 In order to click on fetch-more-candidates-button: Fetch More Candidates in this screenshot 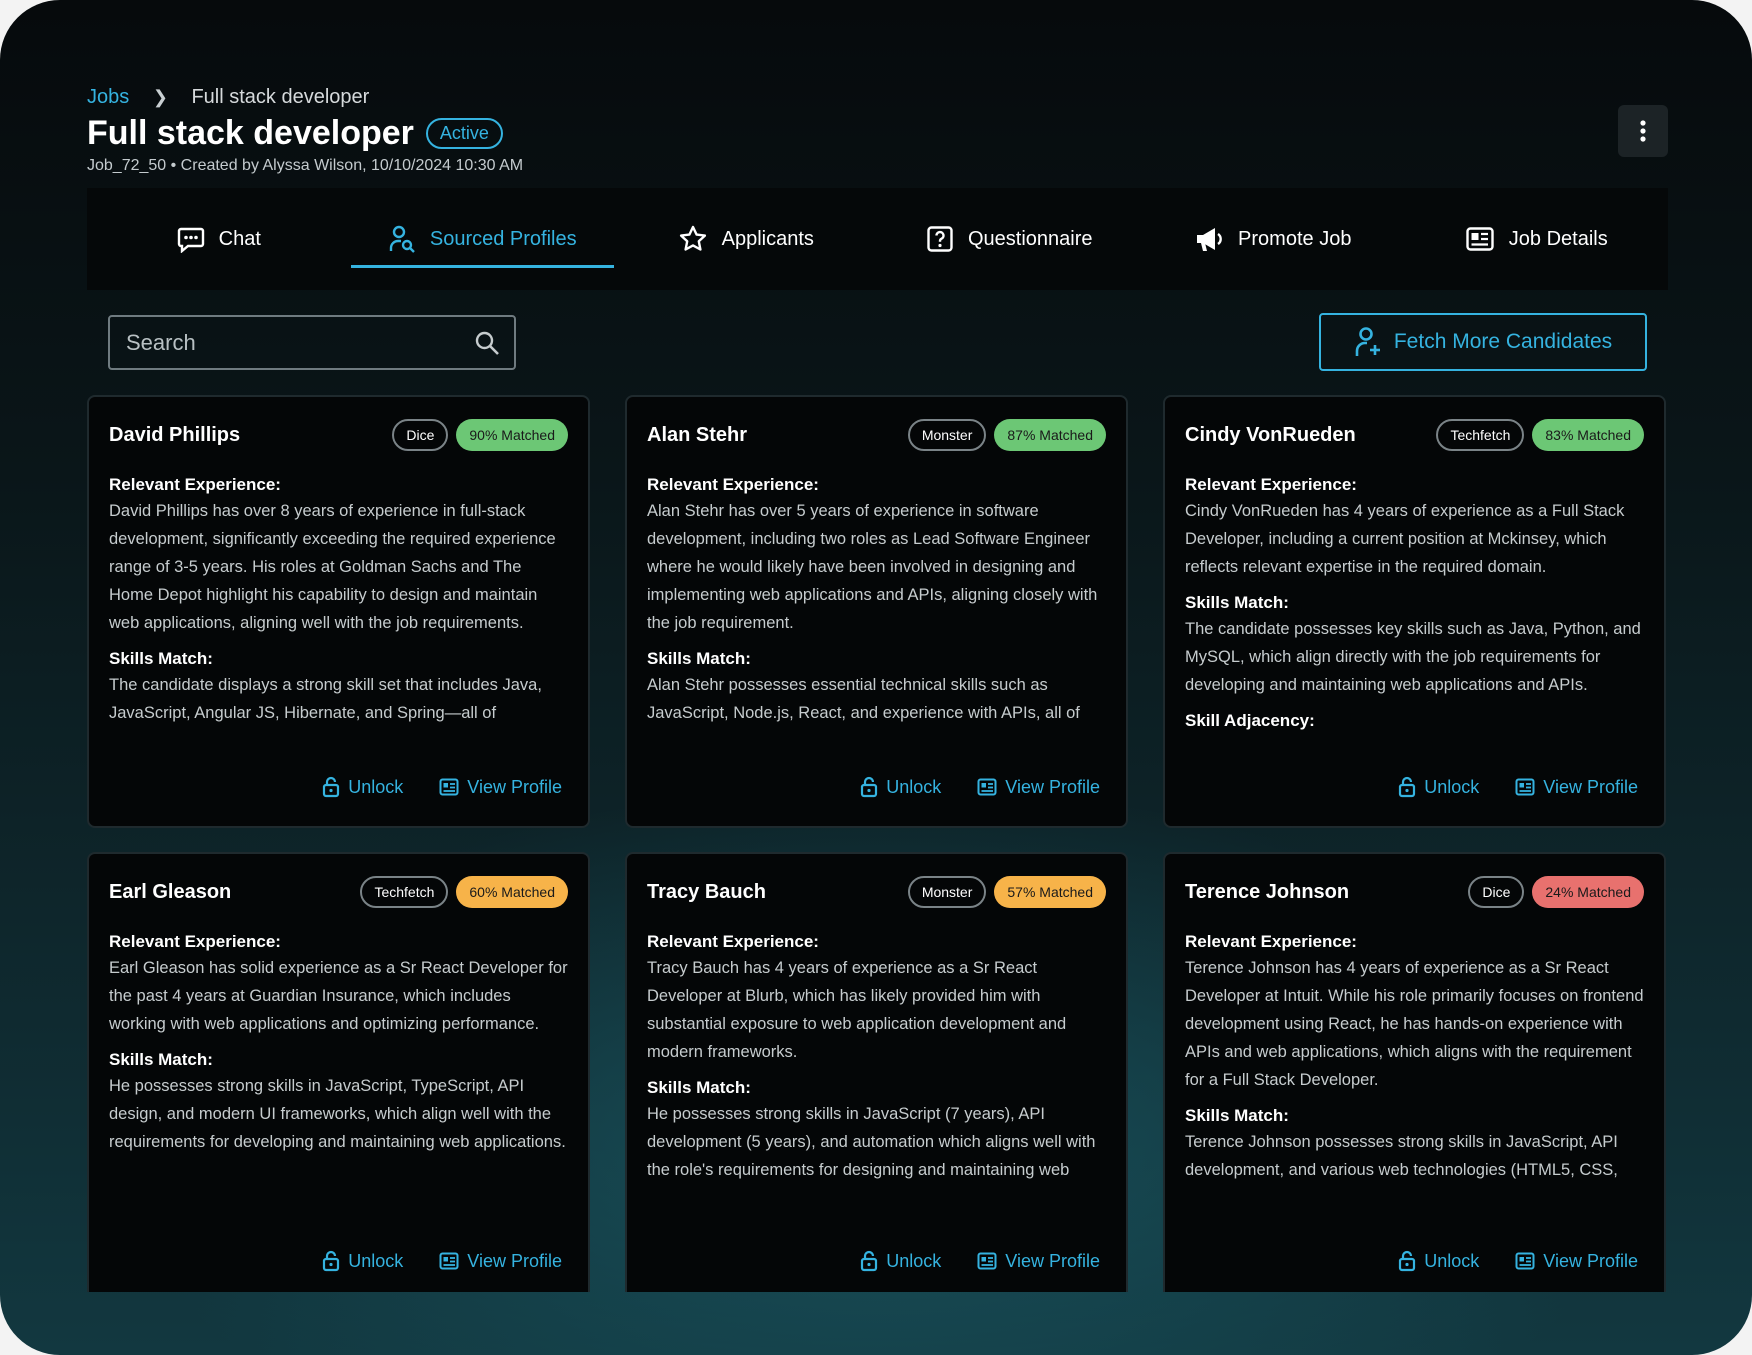, I will do `click(1483, 342)`.